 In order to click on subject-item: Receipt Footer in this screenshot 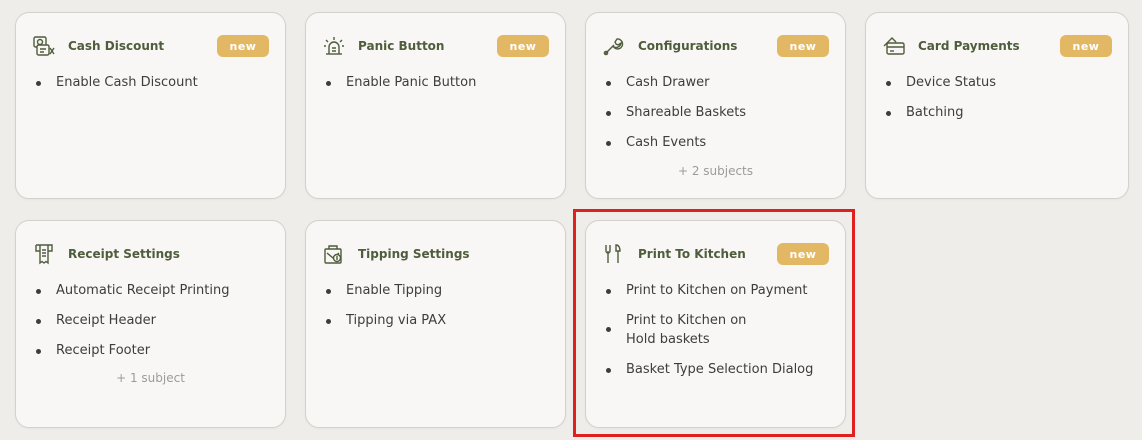, I will do `click(152, 350)`.